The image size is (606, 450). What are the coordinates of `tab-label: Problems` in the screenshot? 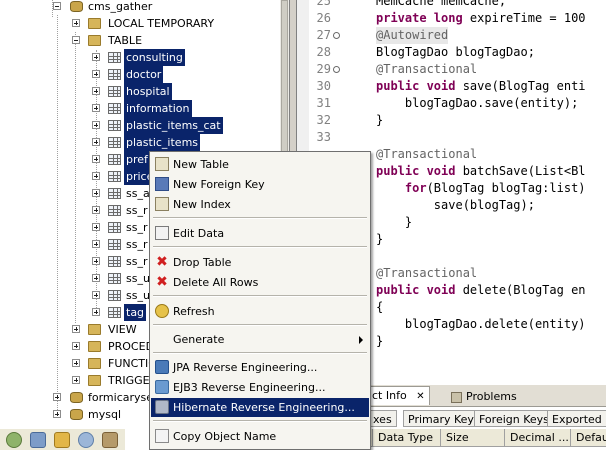 It's located at (491, 396).